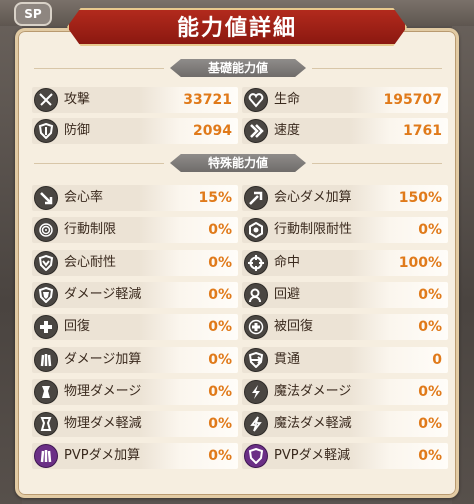 This screenshot has width=474, height=504. Describe the element at coordinates (345, 327) in the screenshot. I see `stat-row: 被回復 0%` at that location.